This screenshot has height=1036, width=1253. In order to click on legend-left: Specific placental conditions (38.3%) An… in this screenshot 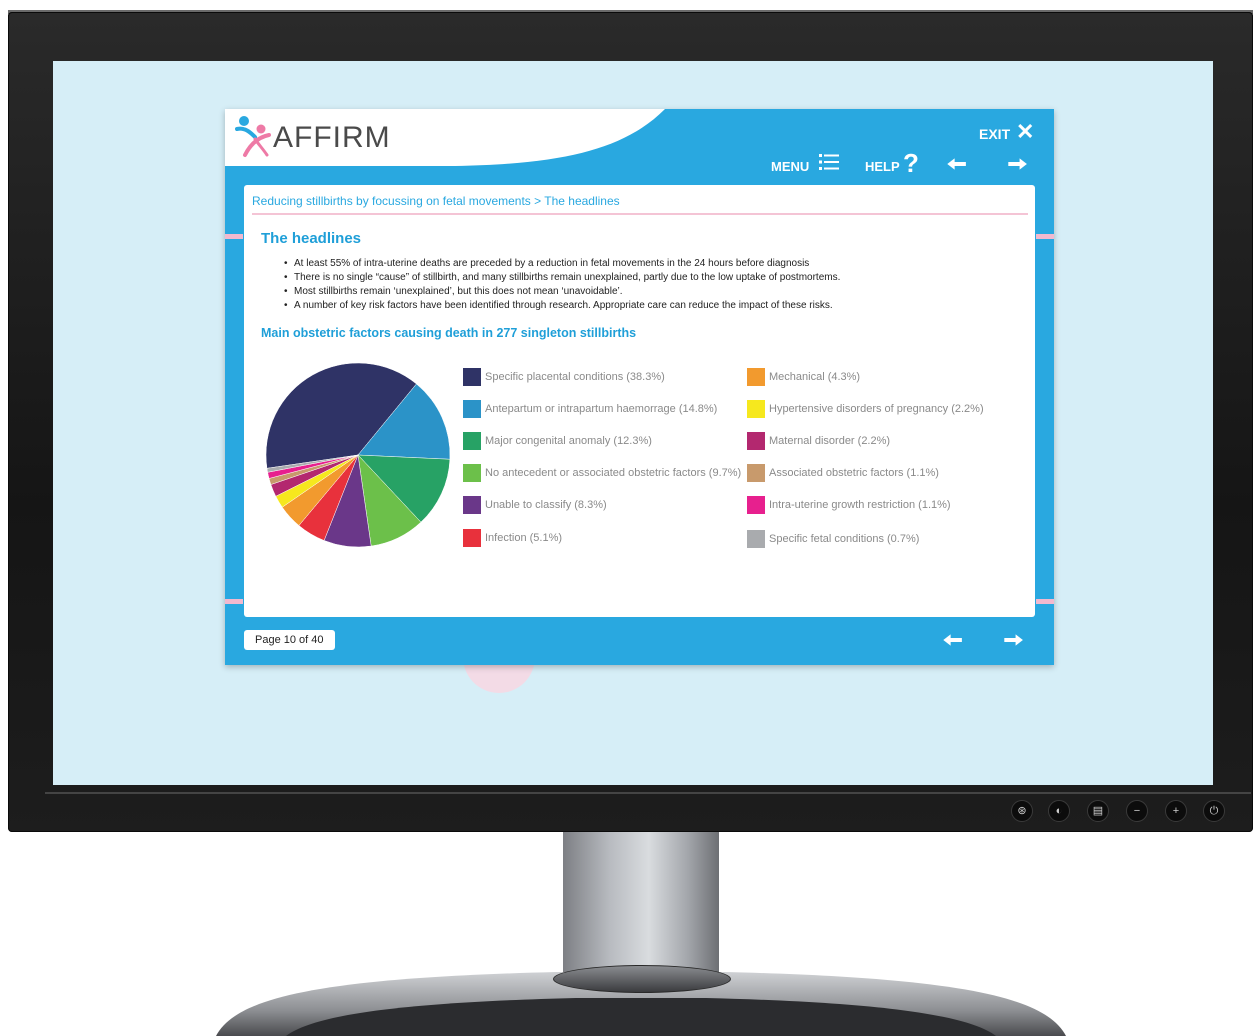, I will do `click(602, 457)`.